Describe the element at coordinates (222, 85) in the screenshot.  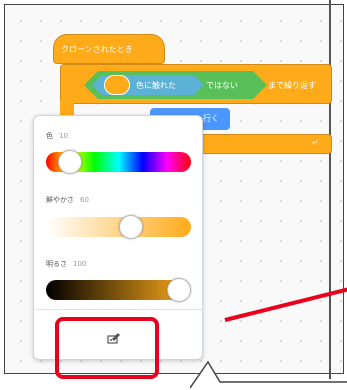
I see `not-operator-label: ではない` at that location.